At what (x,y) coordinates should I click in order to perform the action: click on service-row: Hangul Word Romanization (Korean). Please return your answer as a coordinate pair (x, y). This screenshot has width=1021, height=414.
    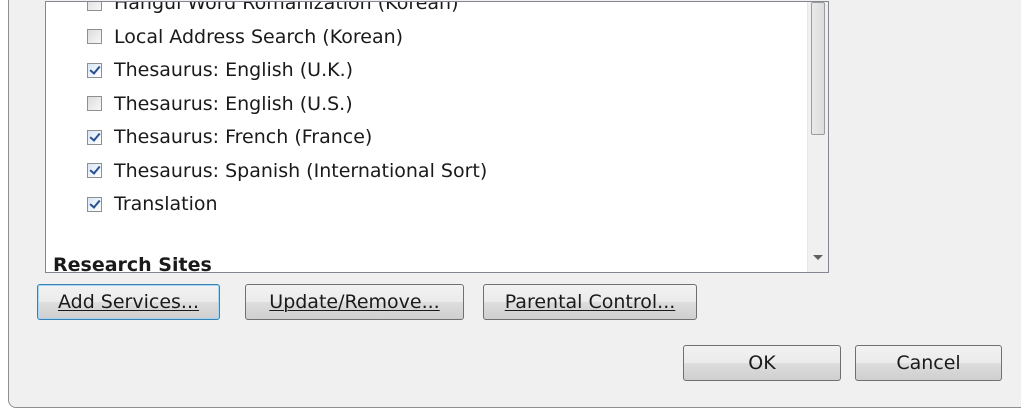
    Looking at the image, I should click on (273, 9).